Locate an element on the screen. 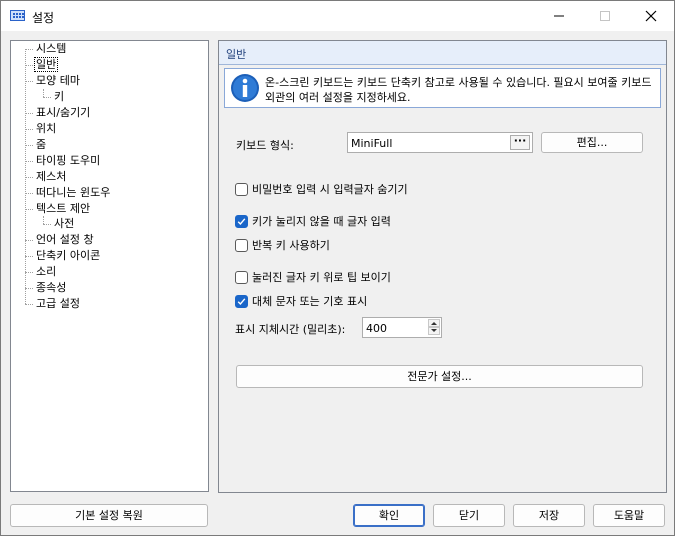 This screenshot has height=536, width=675. tree-item-label: 사전 is located at coordinates (64, 223).